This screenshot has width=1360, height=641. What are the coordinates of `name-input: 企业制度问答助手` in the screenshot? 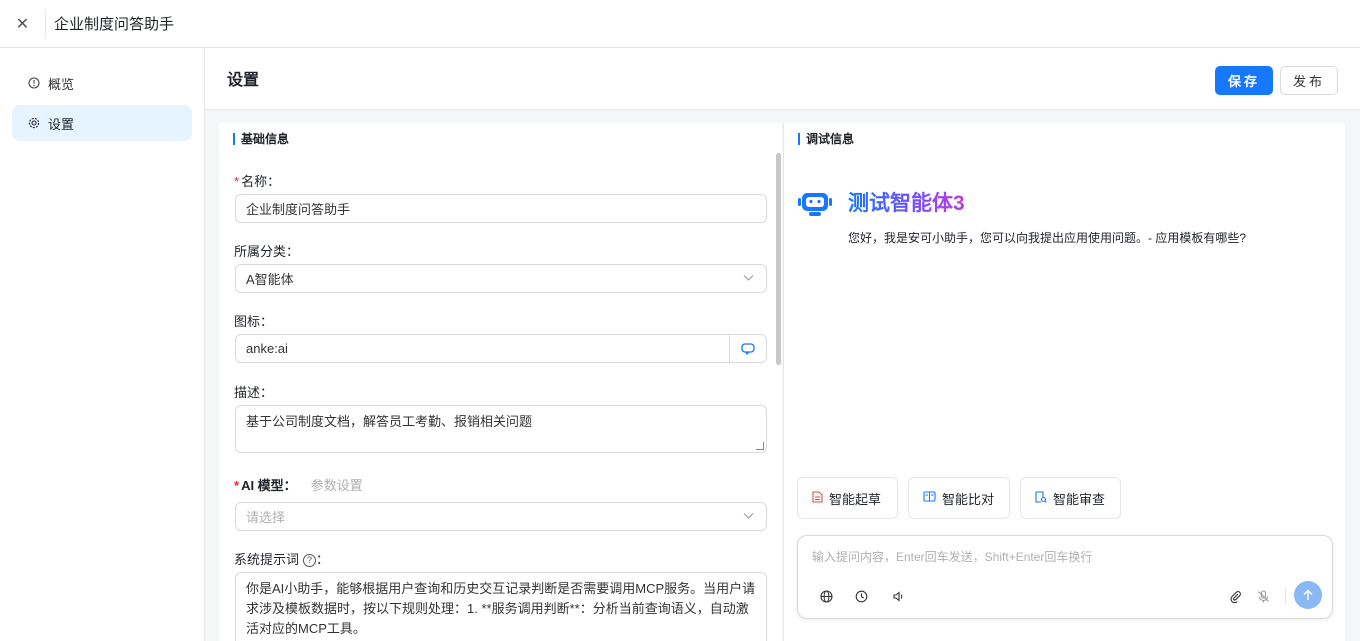 It's located at (501, 208).